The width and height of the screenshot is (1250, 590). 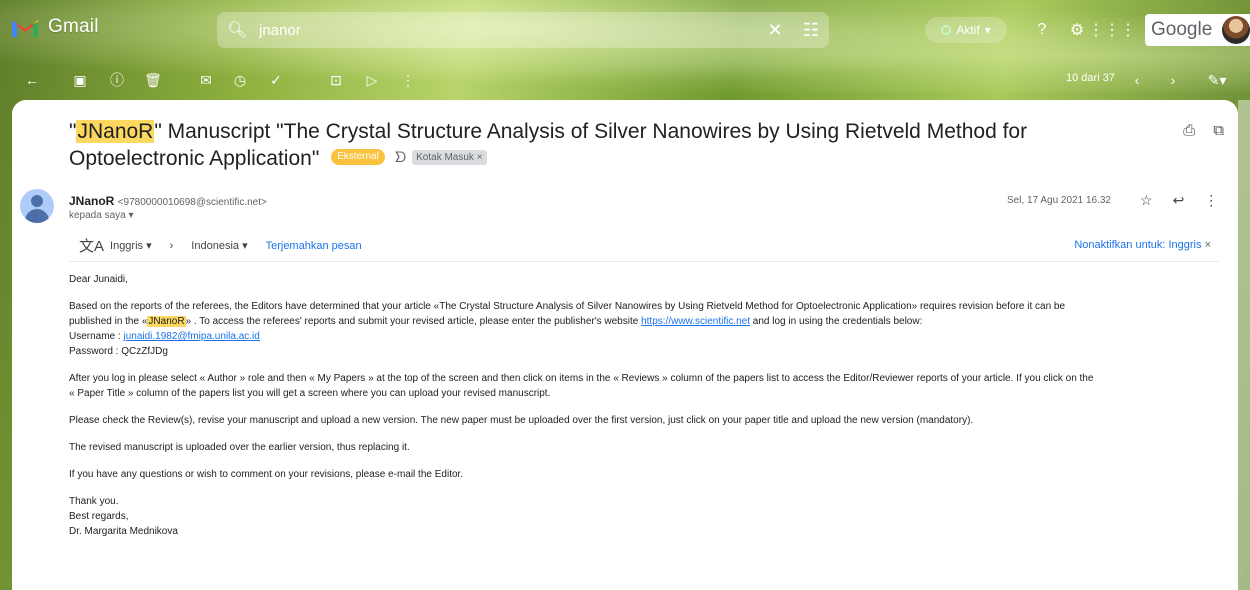 I want to click on search-input, so click(x=508, y=30).